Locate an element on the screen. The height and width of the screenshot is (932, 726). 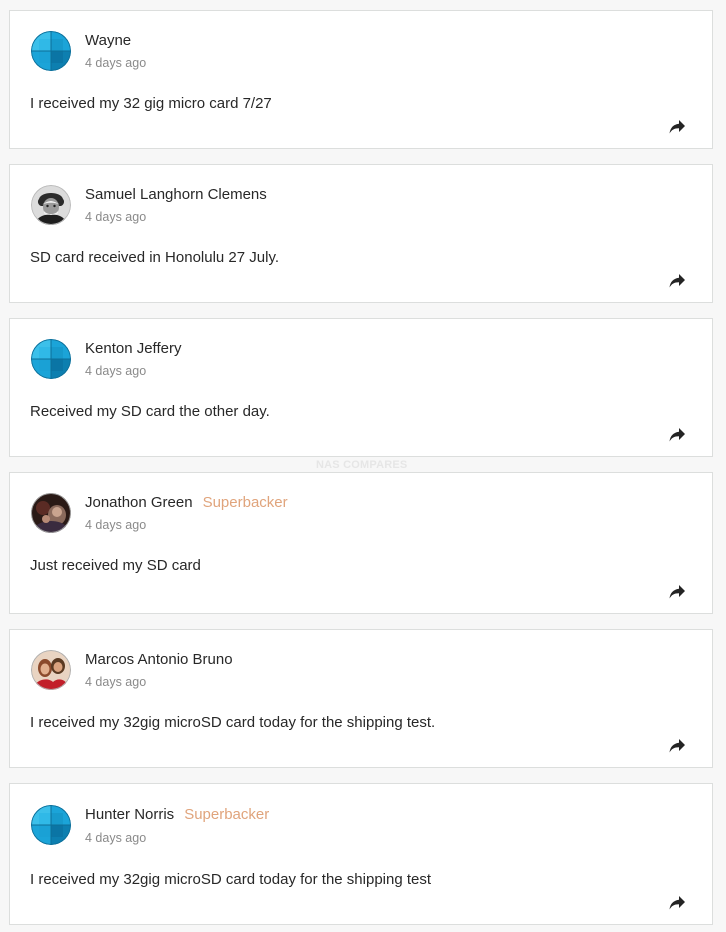
comment-text: I received my 32 gig micro card 7/27 is located at coordinates (151, 103).